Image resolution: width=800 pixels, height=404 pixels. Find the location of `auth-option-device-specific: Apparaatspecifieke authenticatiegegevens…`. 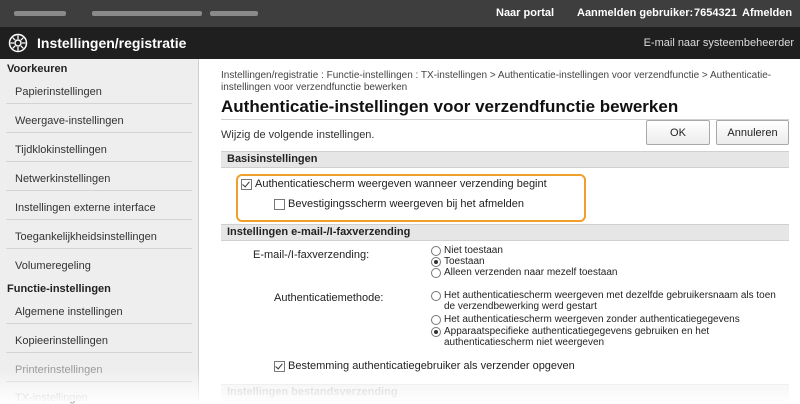

auth-option-device-specific: Apparaatspecifieke authenticatiegegevens… is located at coordinates (596, 337).